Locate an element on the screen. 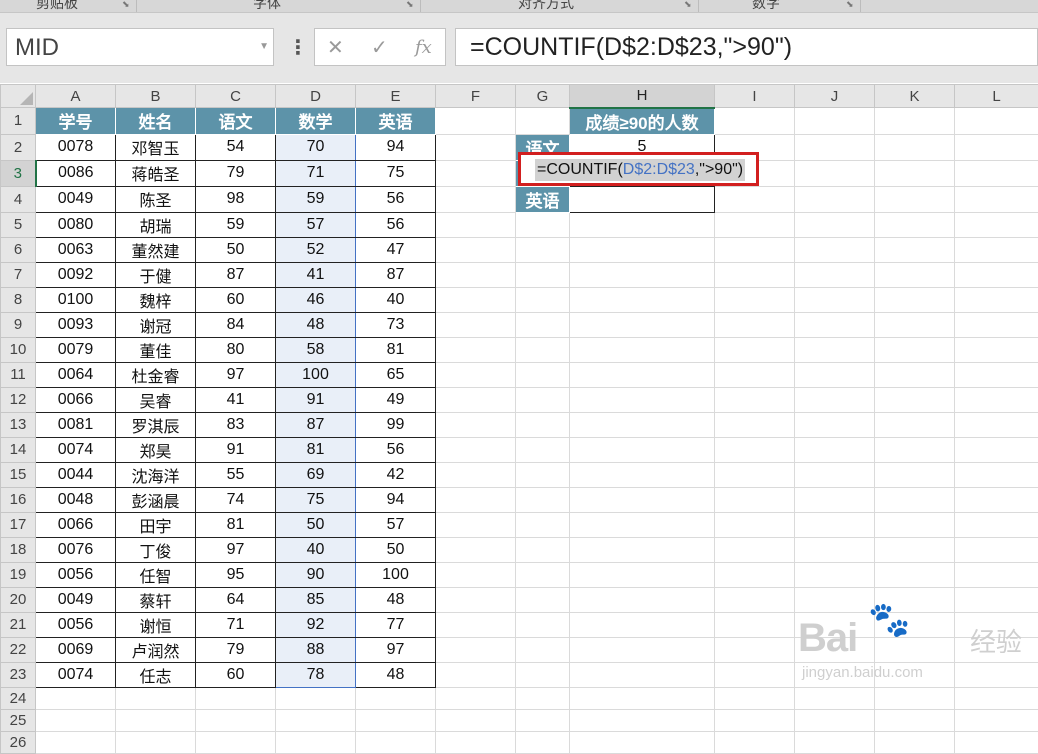 This screenshot has width=1038, height=754. table-header-cell: 语文 is located at coordinates (236, 121).